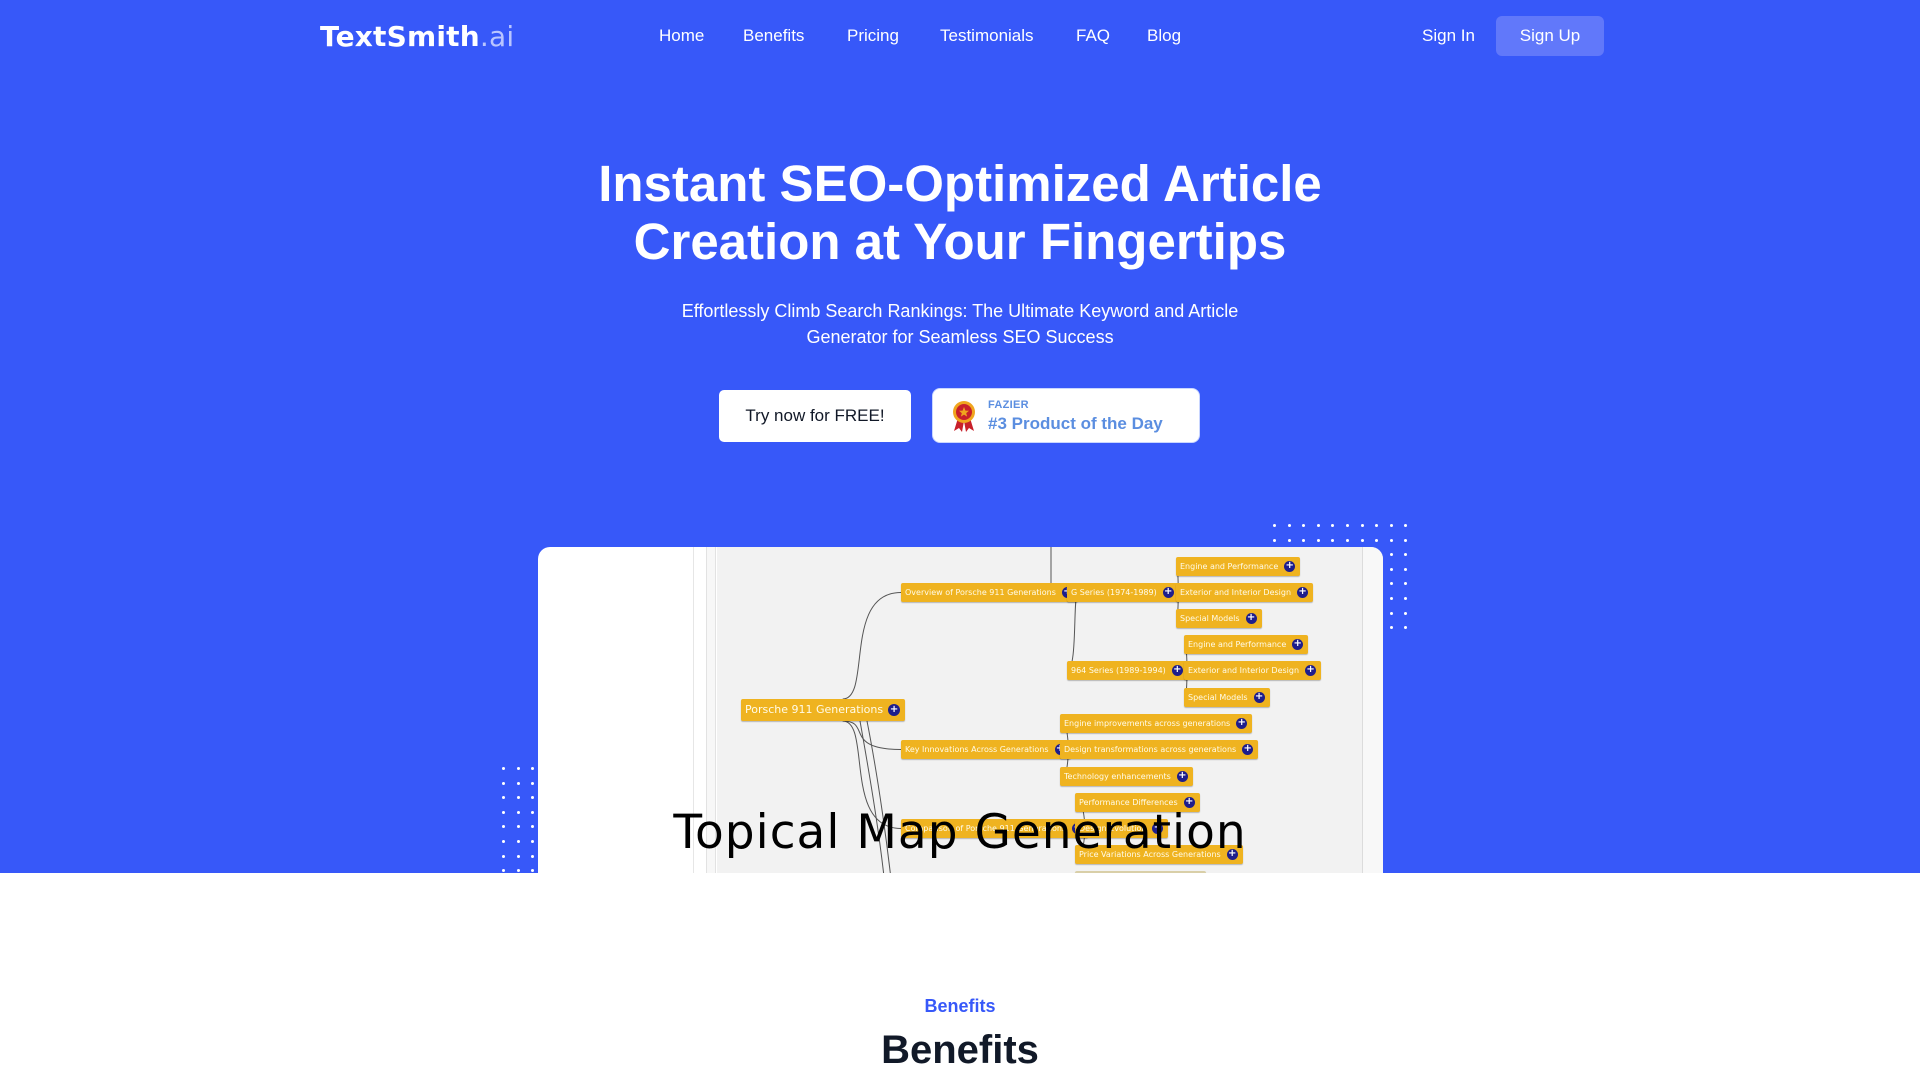 The height and width of the screenshot is (1080, 1920). What do you see at coordinates (814, 709) in the screenshot?
I see `node-label: Porsche 911 Generations` at bounding box center [814, 709].